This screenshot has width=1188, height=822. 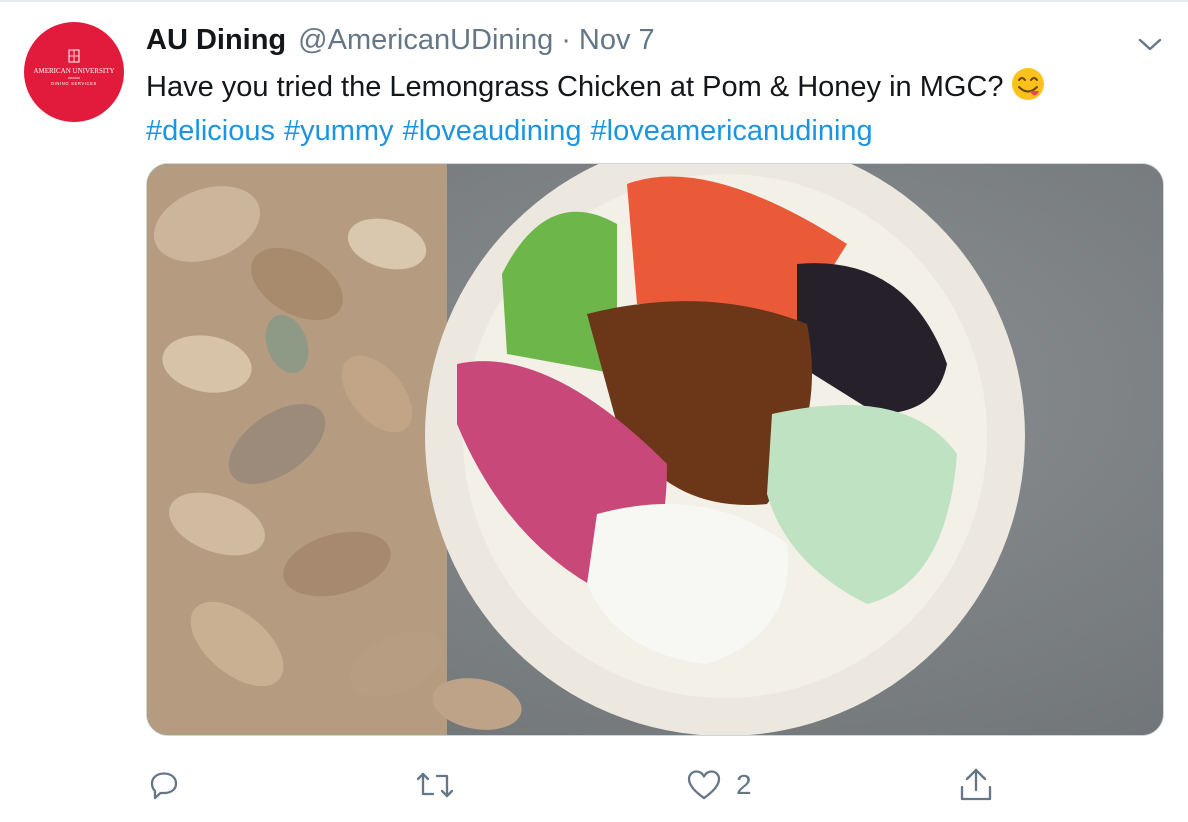 I want to click on share-icon, so click(x=976, y=784).